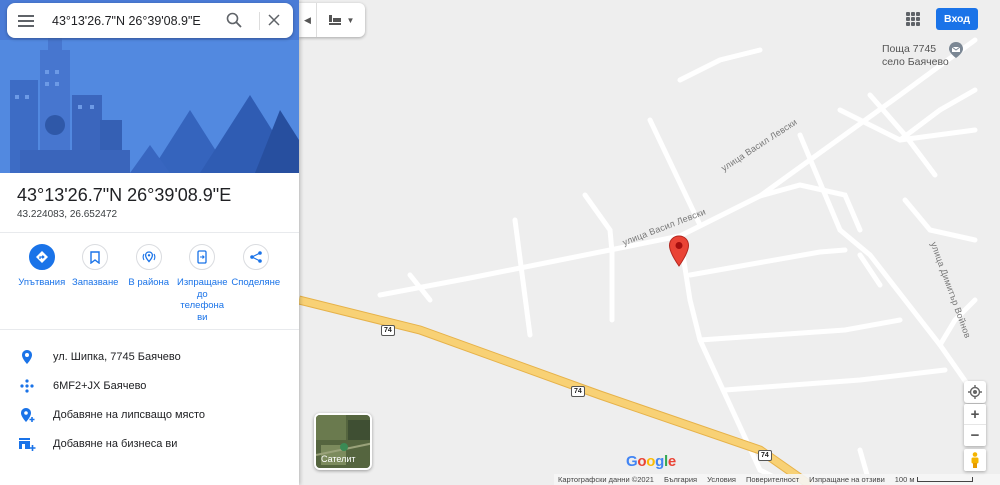  Describe the element at coordinates (606, 479) in the screenshot. I see `map-data-credit: Картографски данни ©2021` at that location.